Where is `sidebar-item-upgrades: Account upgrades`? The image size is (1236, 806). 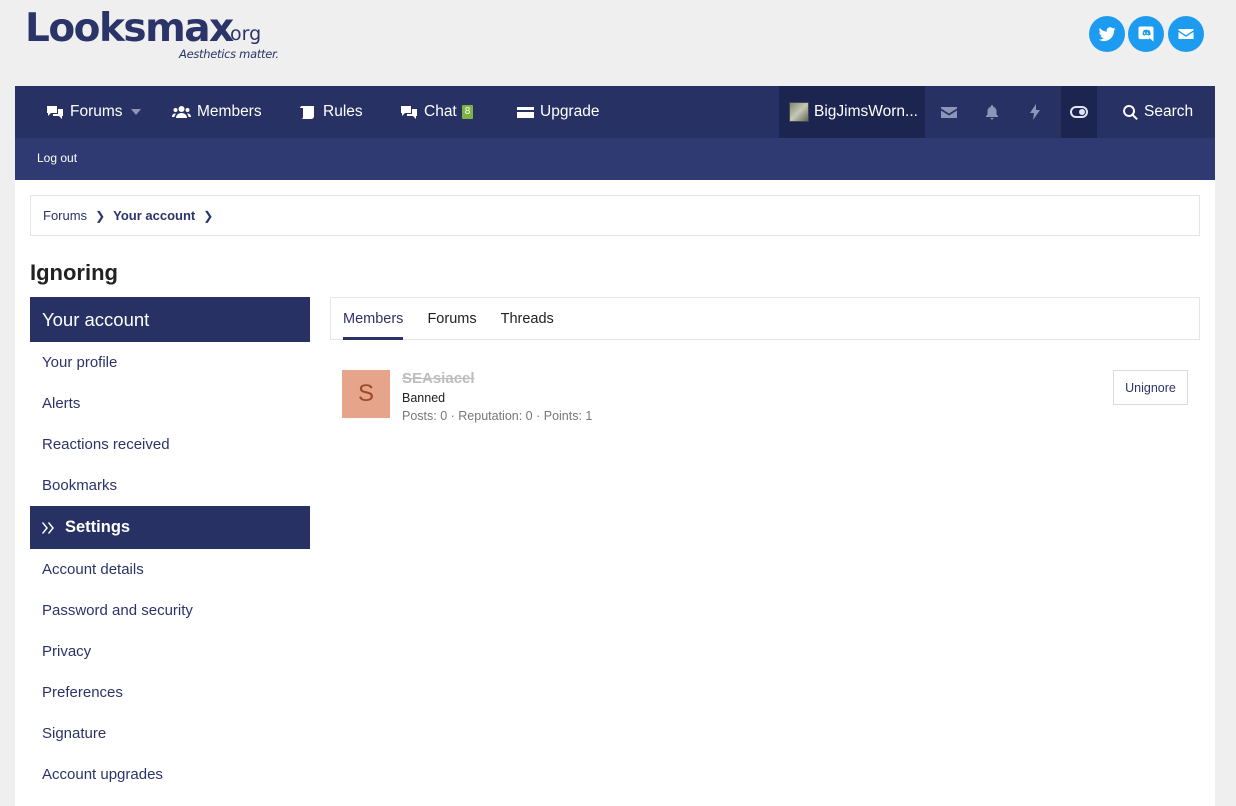
sidebar-item-upgrades: Account upgrades is located at coordinates (170, 774).